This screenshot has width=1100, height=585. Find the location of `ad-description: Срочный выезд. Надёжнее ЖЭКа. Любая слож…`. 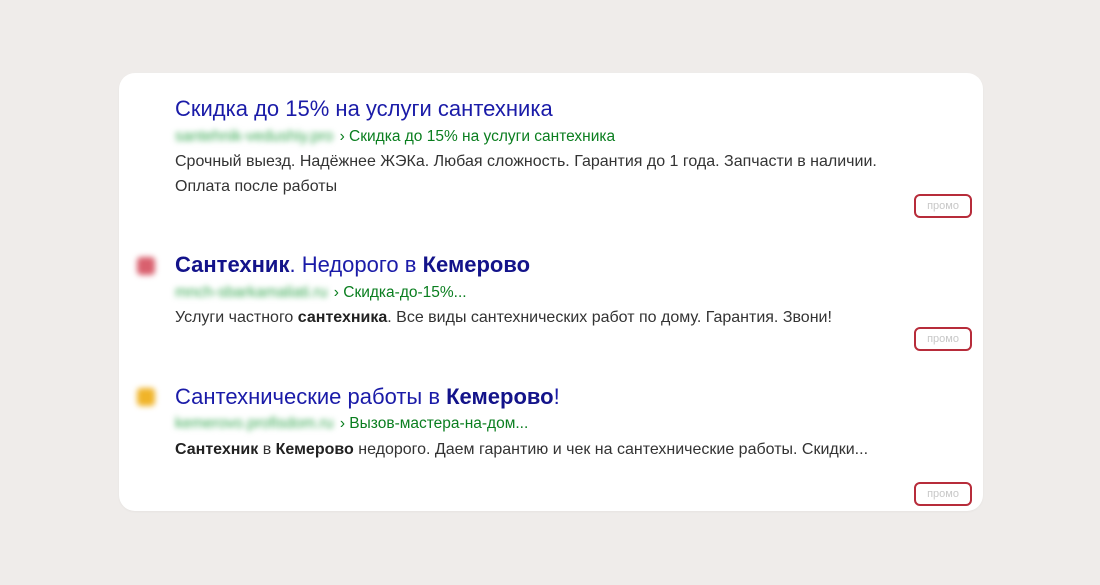

ad-description: Срочный выезд. Надёжнее ЖЭКа. Любая слож… is located at coordinates (526, 174).